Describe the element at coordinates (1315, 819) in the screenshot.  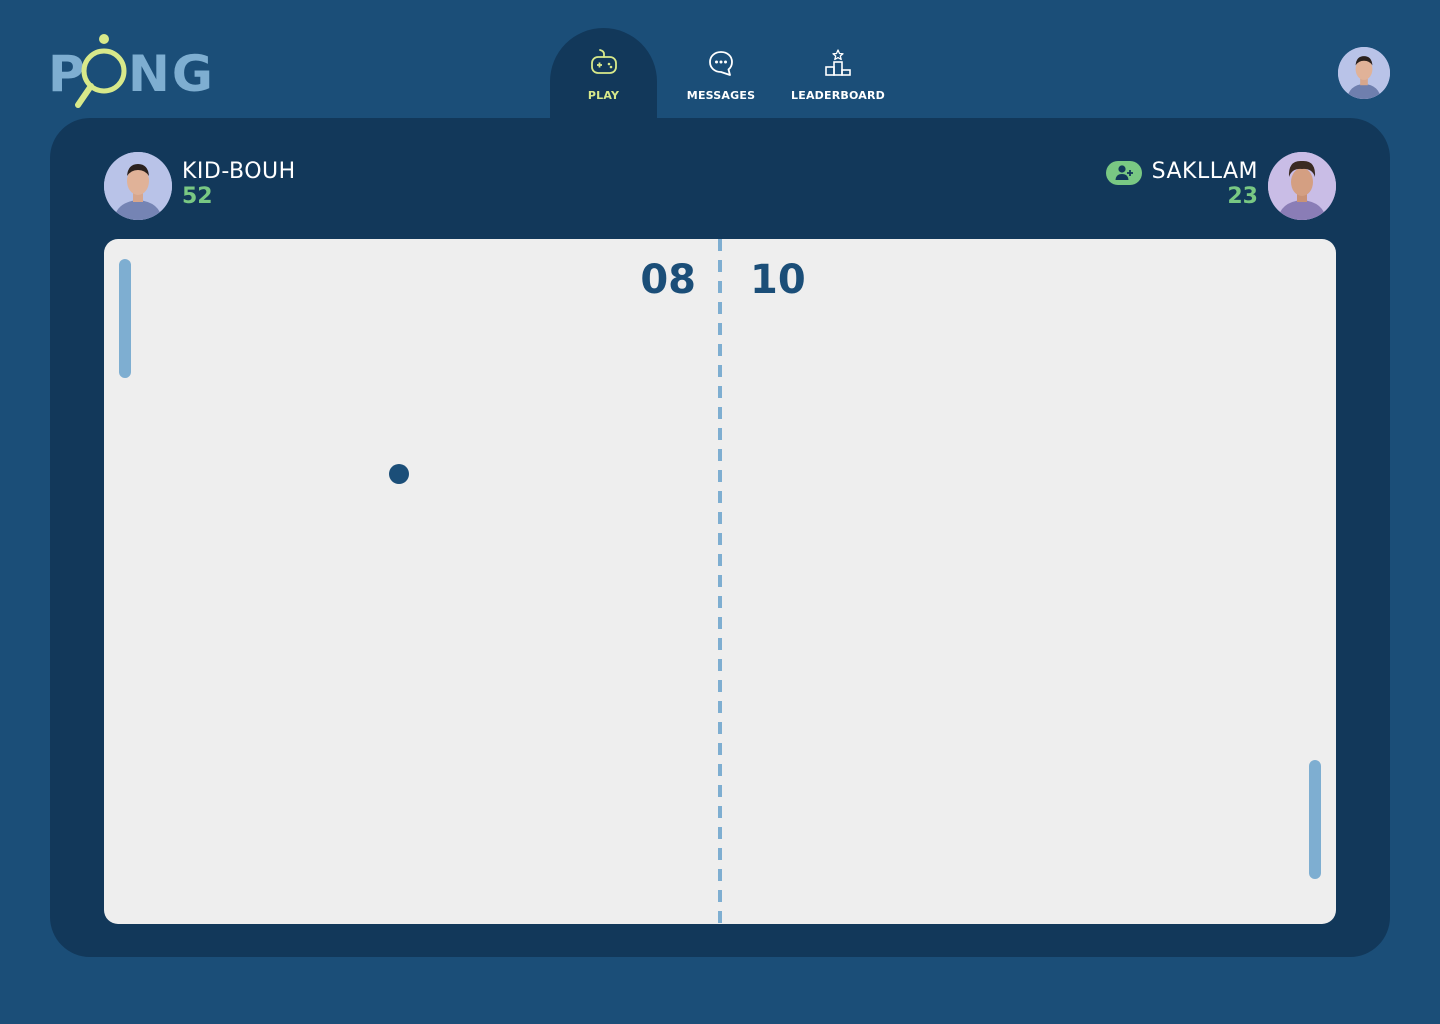
I see `paddle-right` at that location.